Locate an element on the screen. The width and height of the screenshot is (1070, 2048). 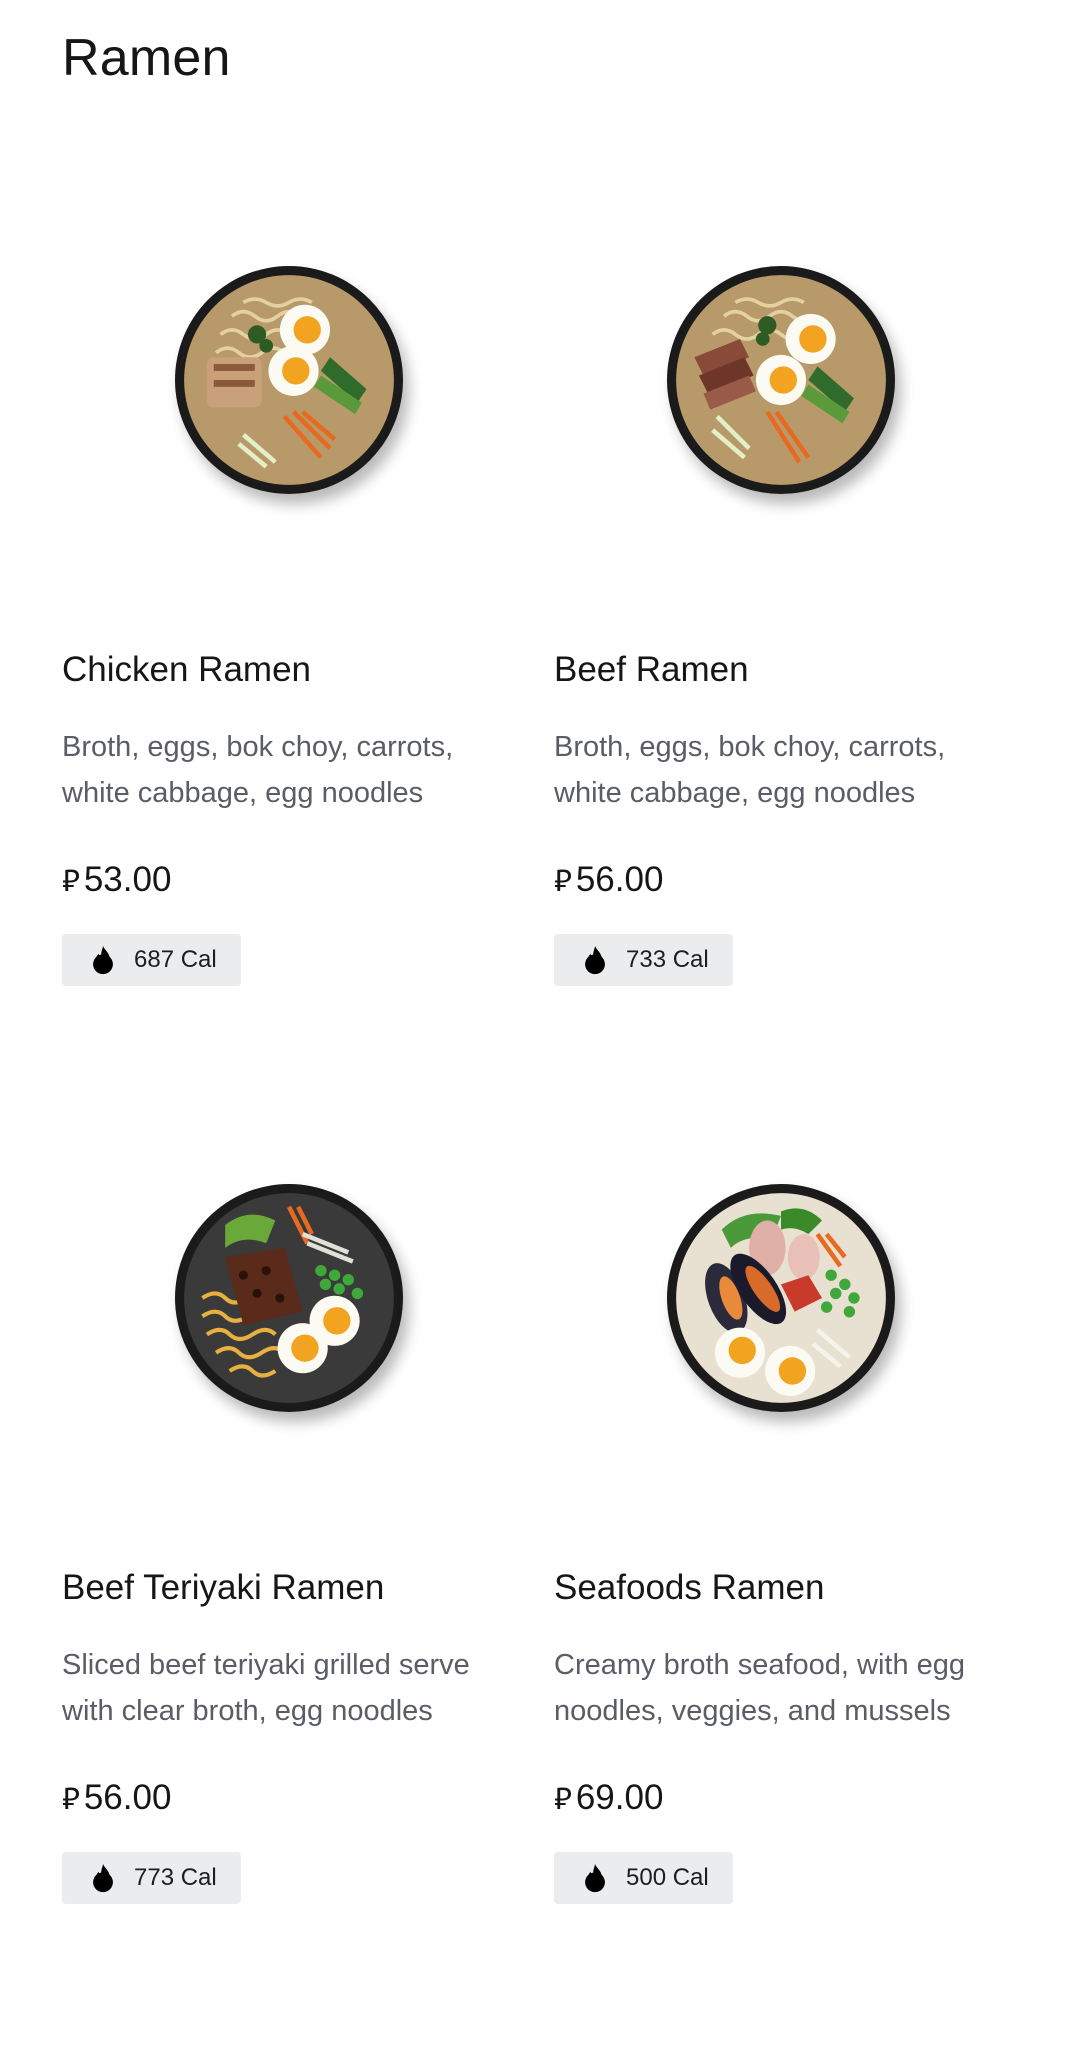
beef-teriyaki-ramen-bowl-image is located at coordinates (289, 1298).